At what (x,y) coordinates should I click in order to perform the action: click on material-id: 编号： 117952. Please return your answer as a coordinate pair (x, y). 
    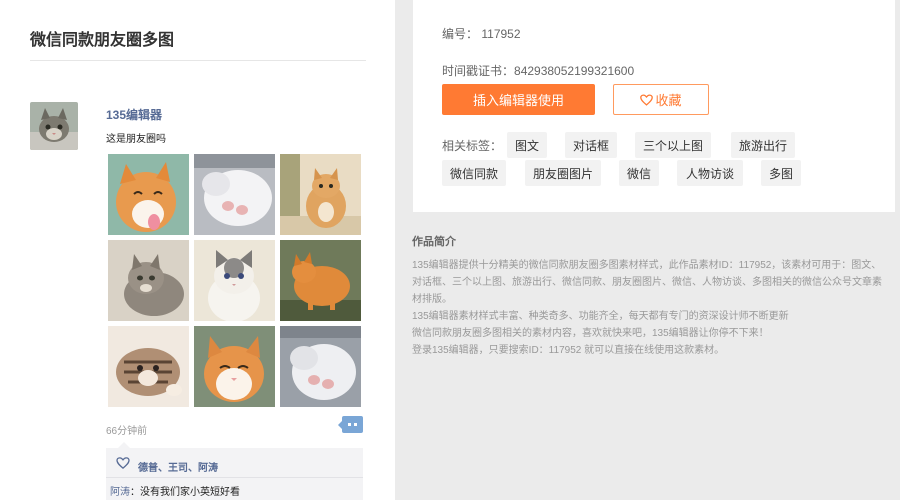
    Looking at the image, I should click on (481, 33).